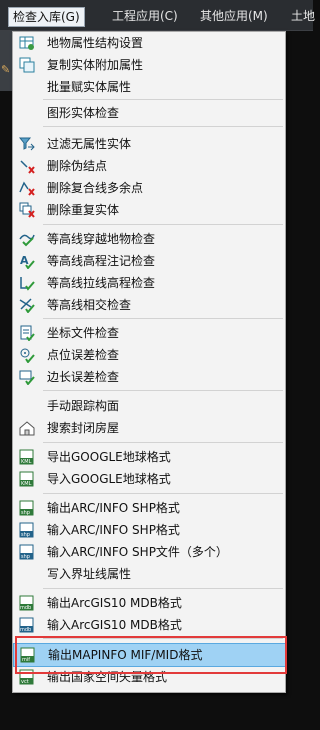 The image size is (320, 730). I want to click on kml-export-icon: KML, so click(27, 457).